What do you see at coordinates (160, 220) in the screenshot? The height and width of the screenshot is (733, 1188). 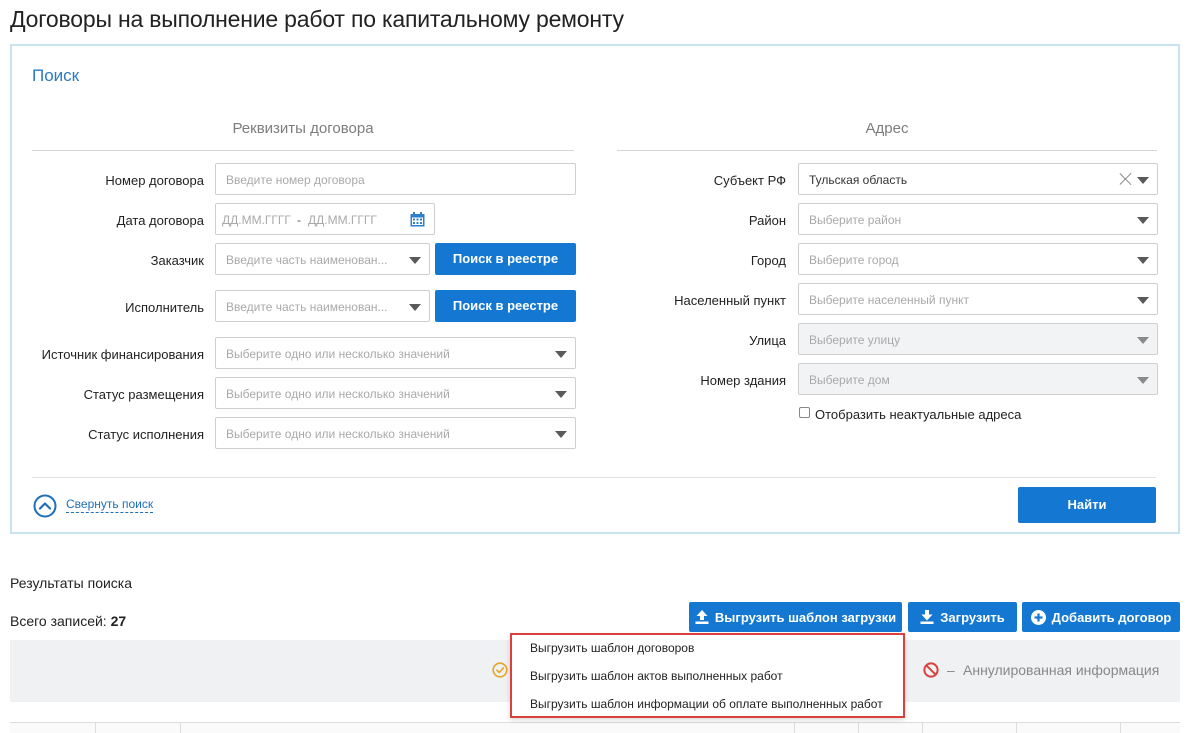 I see `contract-date-label: Дата договора` at bounding box center [160, 220].